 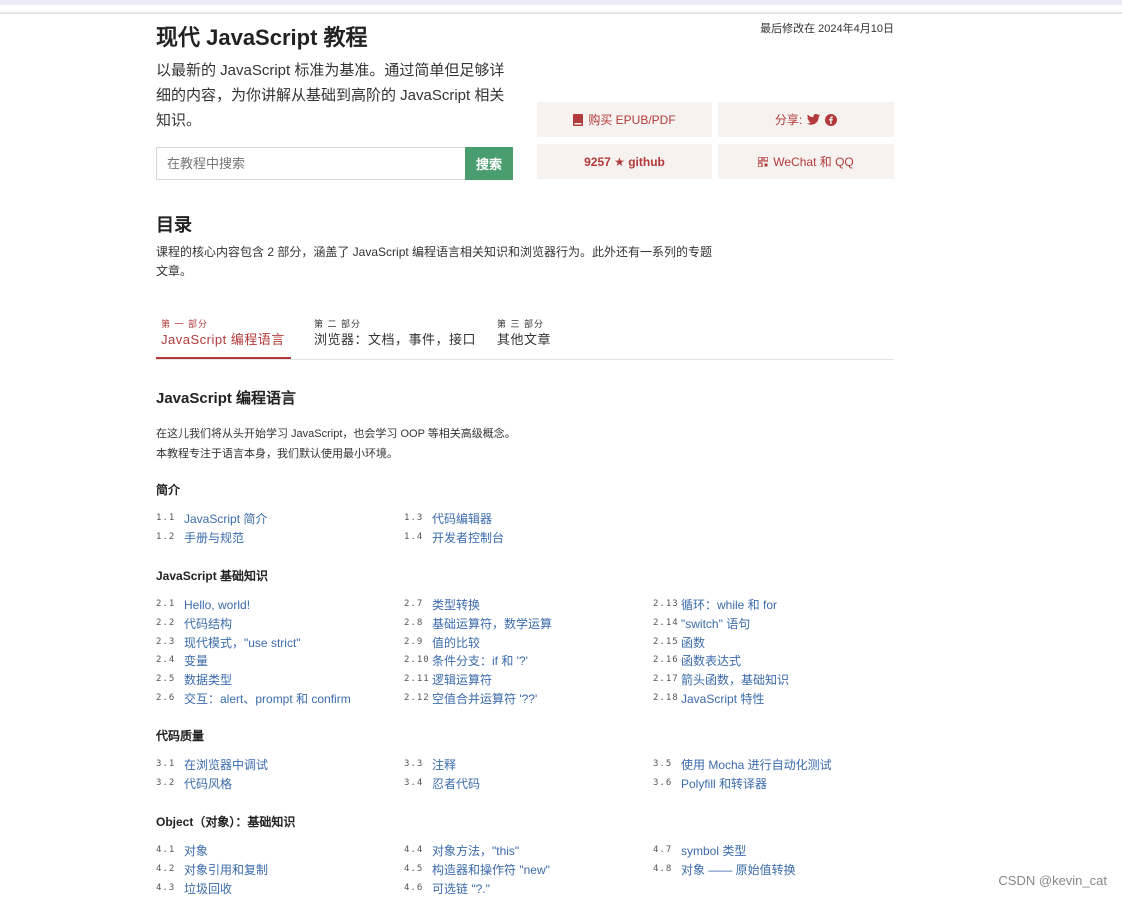 I want to click on lesson-number: 2.5, so click(x=166, y=679).